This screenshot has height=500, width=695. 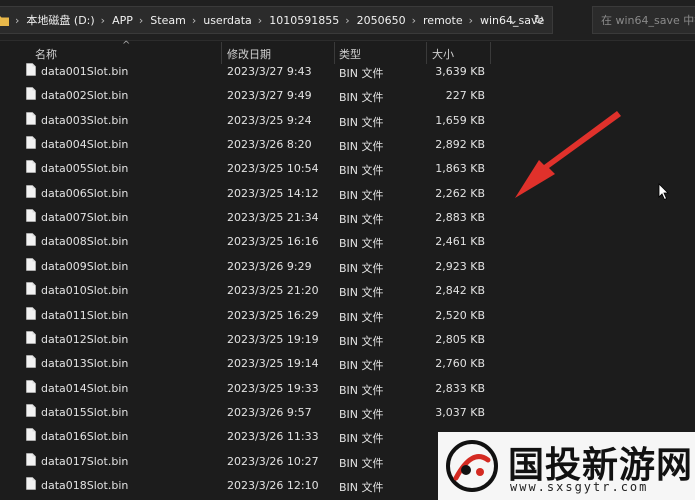 What do you see at coordinates (85, 364) in the screenshot?
I see `file-name: data013Slot.bin` at bounding box center [85, 364].